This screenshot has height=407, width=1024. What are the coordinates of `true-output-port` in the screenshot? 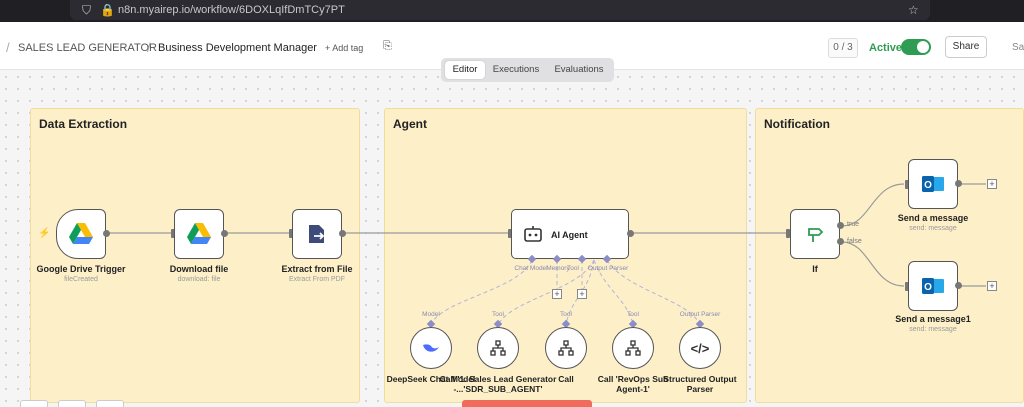 It's located at (840, 225).